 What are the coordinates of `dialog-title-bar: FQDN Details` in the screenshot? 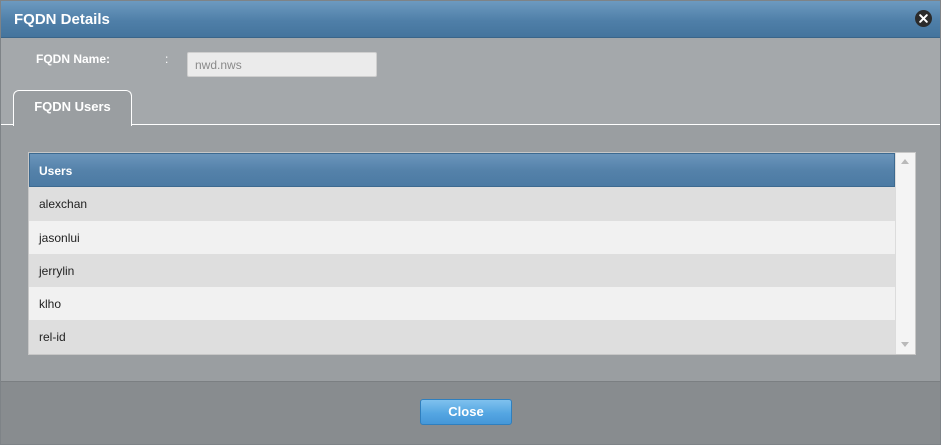 It's located at (470, 19).